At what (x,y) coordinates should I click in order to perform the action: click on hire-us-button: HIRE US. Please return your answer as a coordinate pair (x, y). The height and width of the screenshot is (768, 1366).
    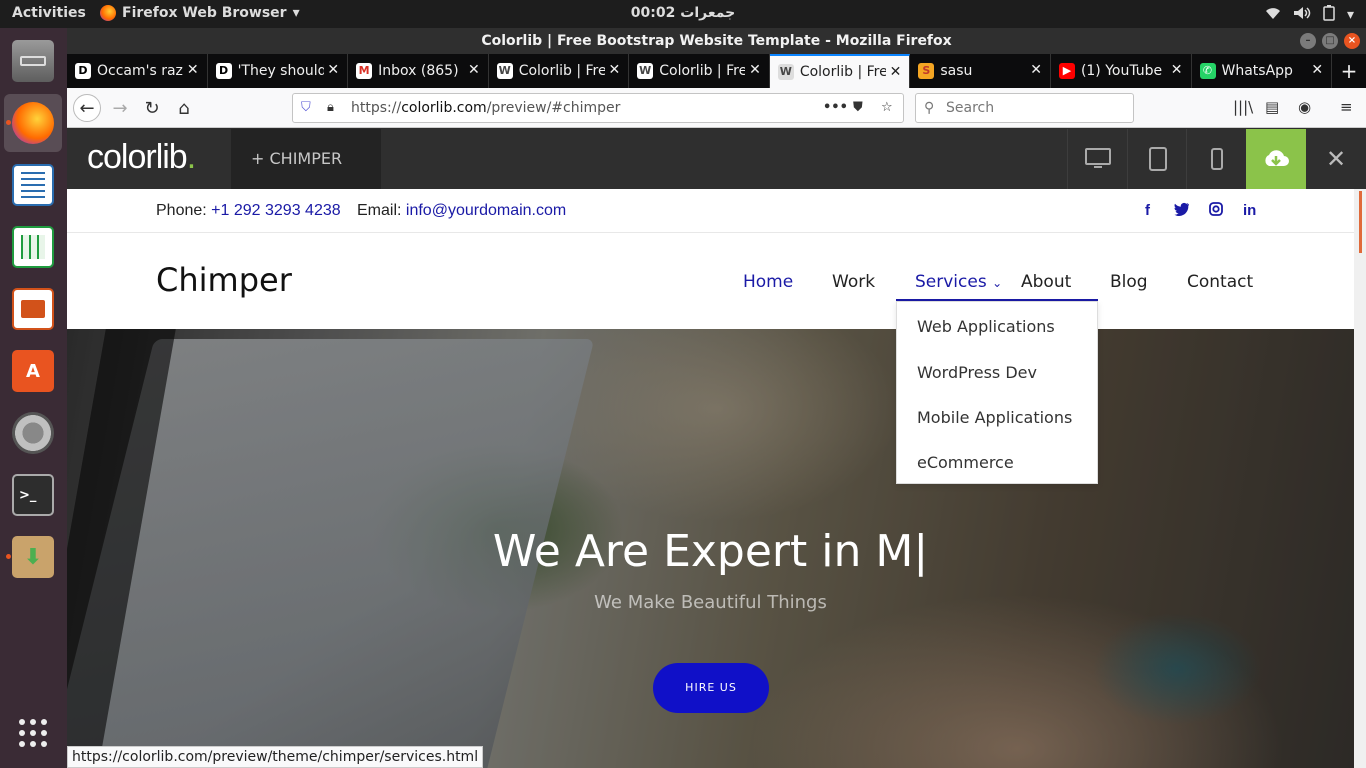
    Looking at the image, I should click on (711, 688).